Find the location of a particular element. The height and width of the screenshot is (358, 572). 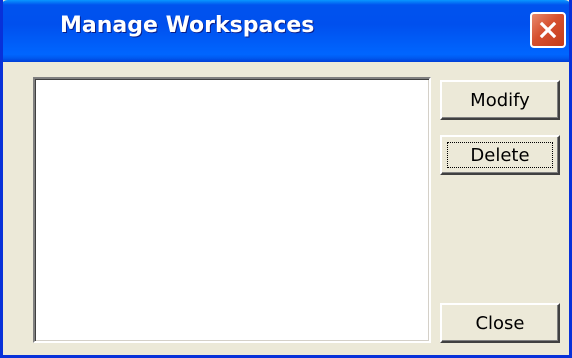

close-icon is located at coordinates (548, 30).